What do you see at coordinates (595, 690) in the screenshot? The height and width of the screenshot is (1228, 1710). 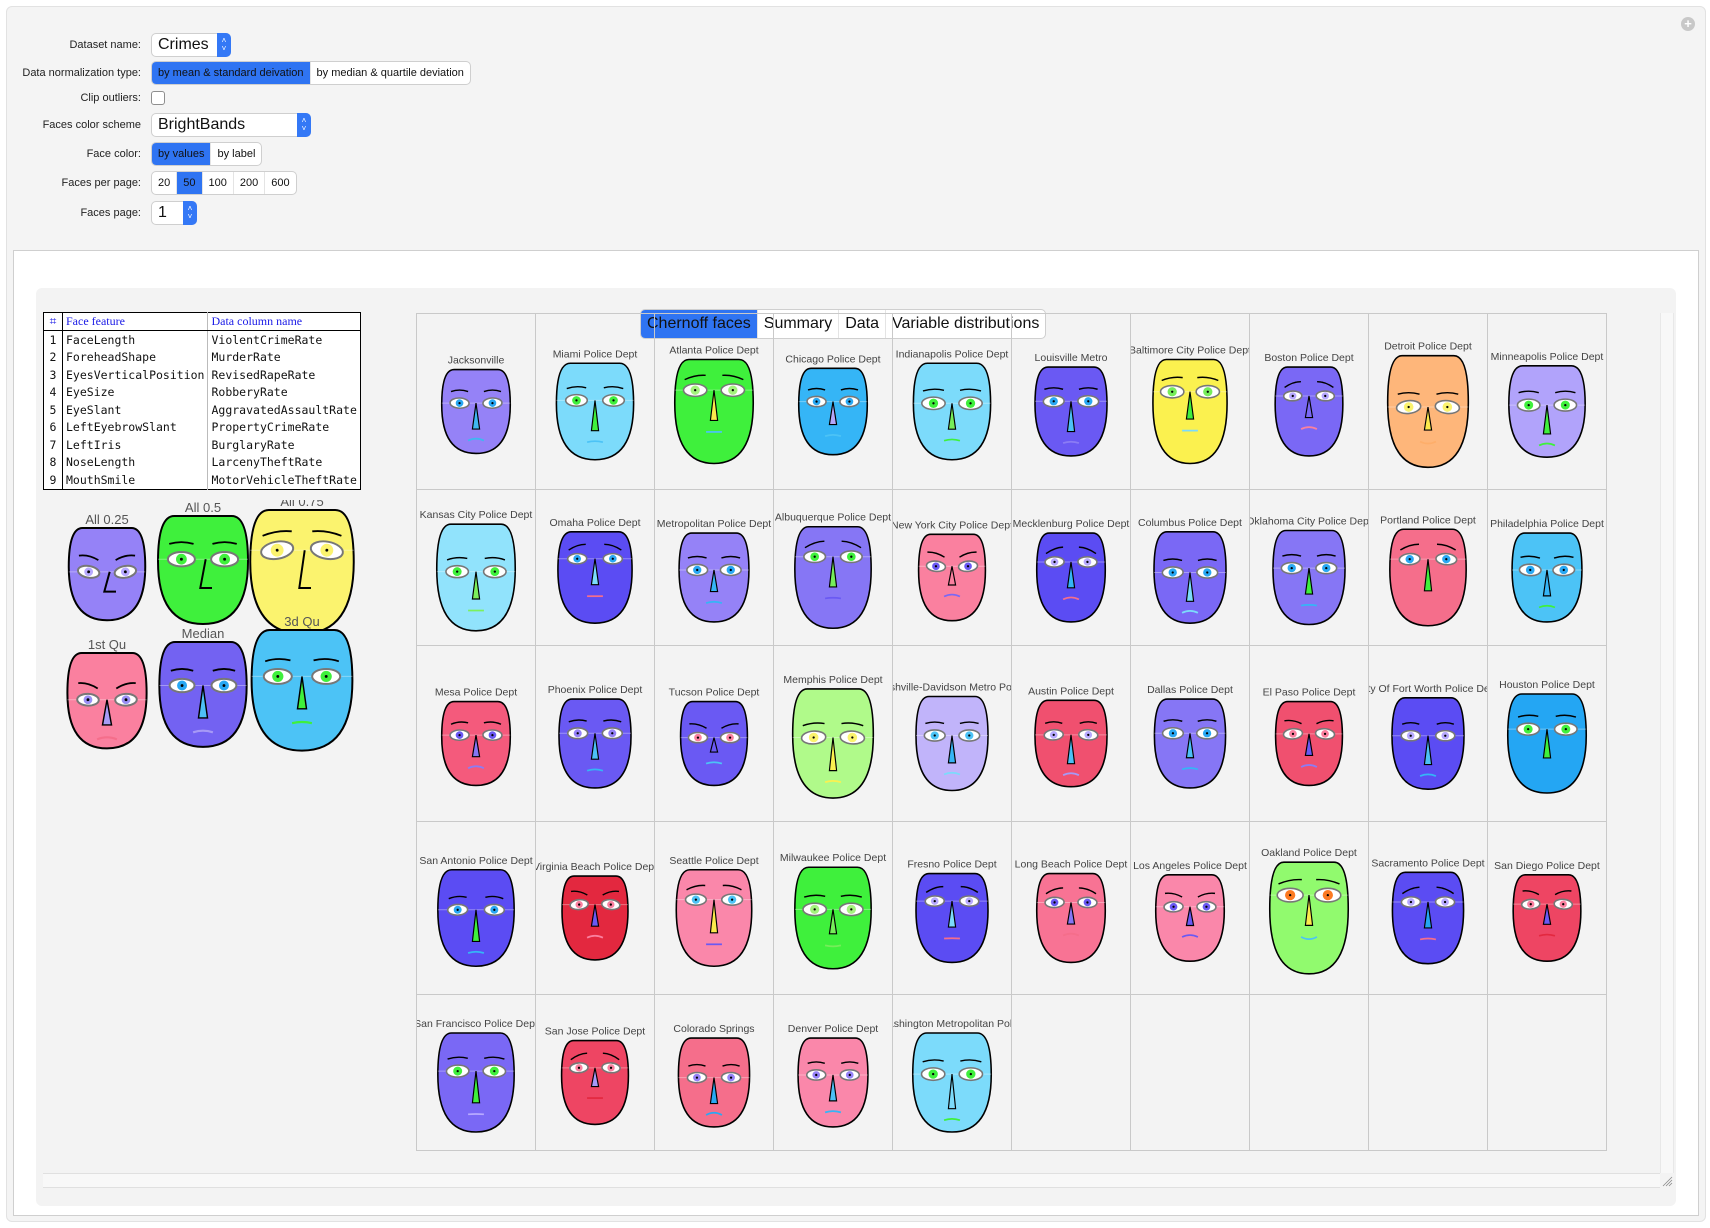 I see `face-label: Phoenix Police Dept` at bounding box center [595, 690].